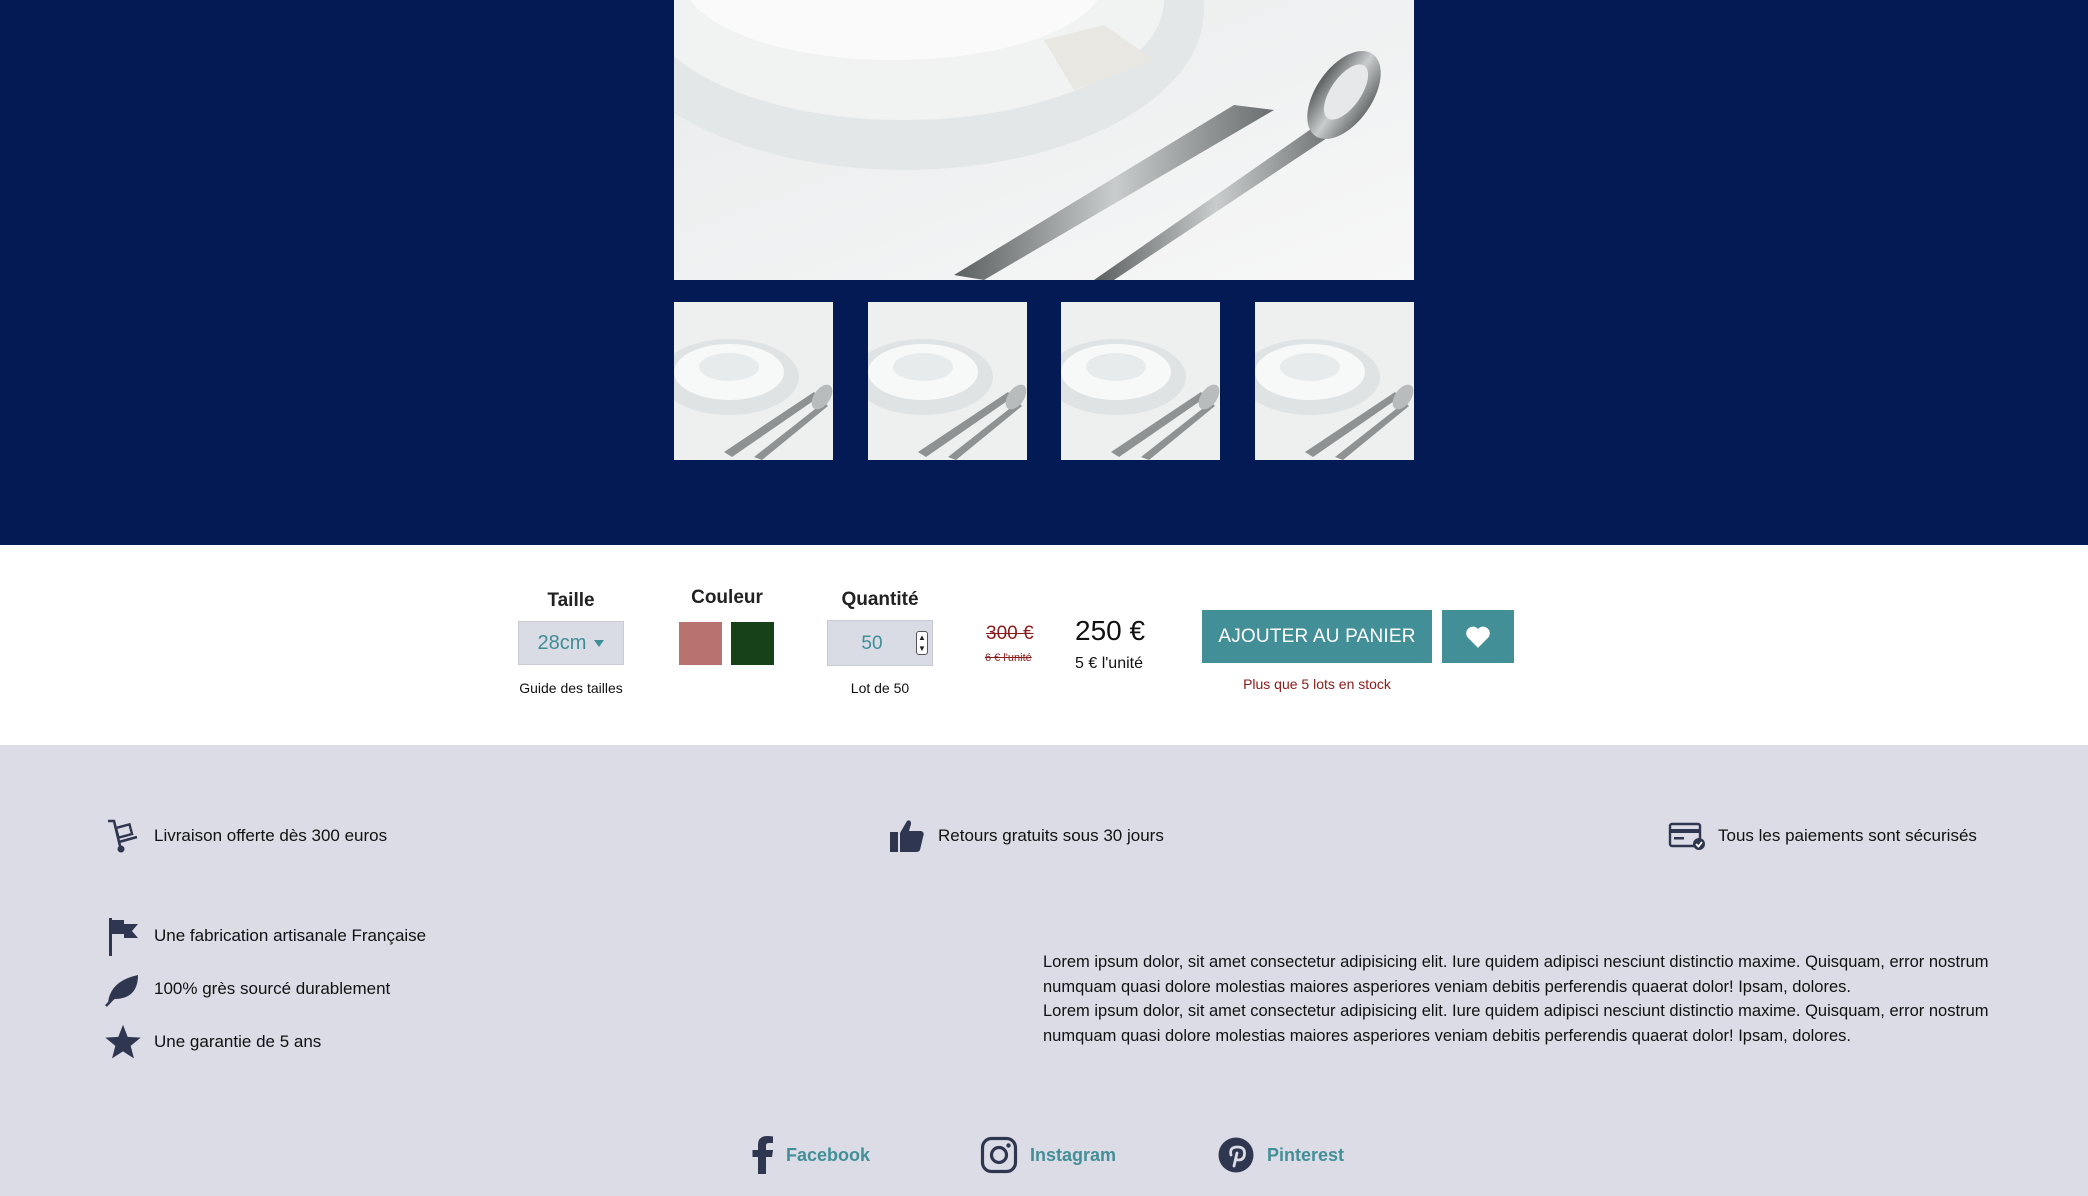 This screenshot has width=2088, height=1196. What do you see at coordinates (123, 936) in the screenshot?
I see `flag-icon` at bounding box center [123, 936].